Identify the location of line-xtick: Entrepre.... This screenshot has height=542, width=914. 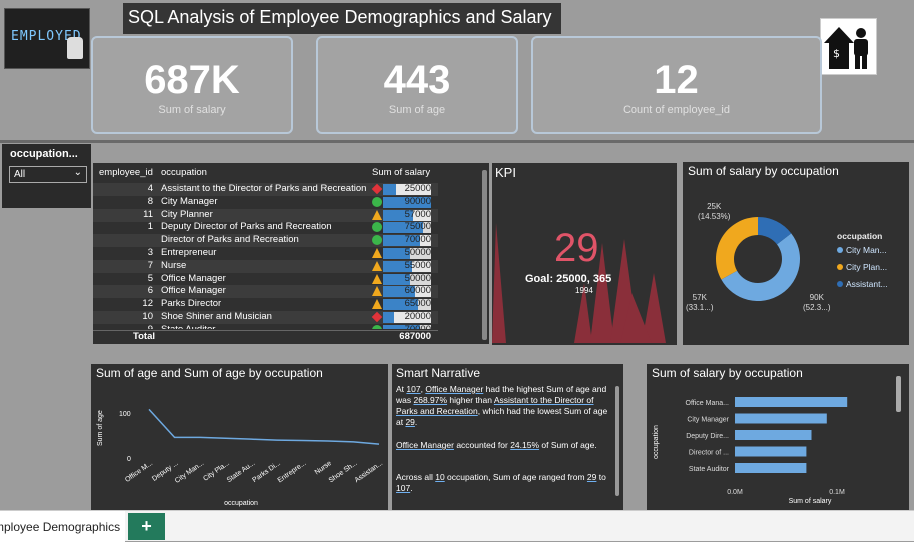
(292, 472).